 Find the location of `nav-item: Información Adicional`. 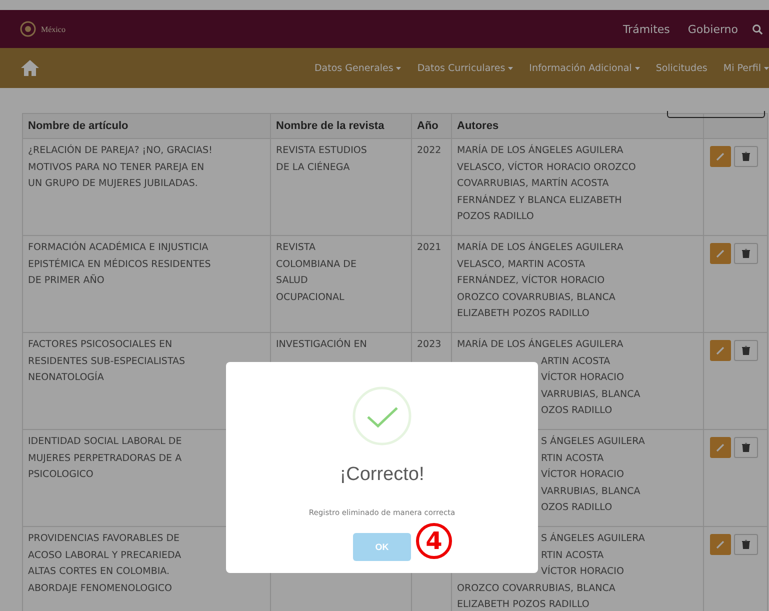

nav-item: Información Adicional is located at coordinates (584, 68).